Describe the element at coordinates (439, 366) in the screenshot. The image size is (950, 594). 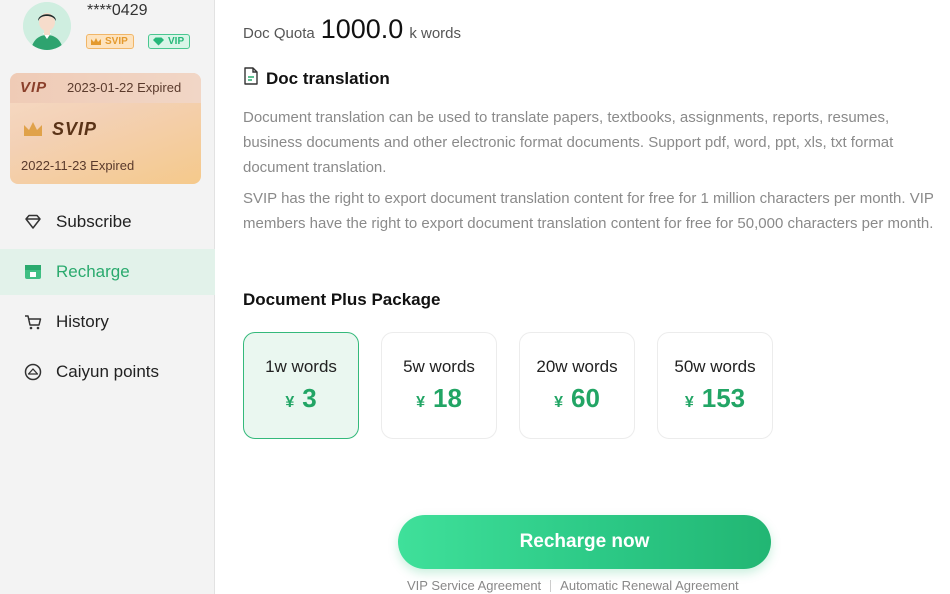
I see `package-words: 5w words` at that location.